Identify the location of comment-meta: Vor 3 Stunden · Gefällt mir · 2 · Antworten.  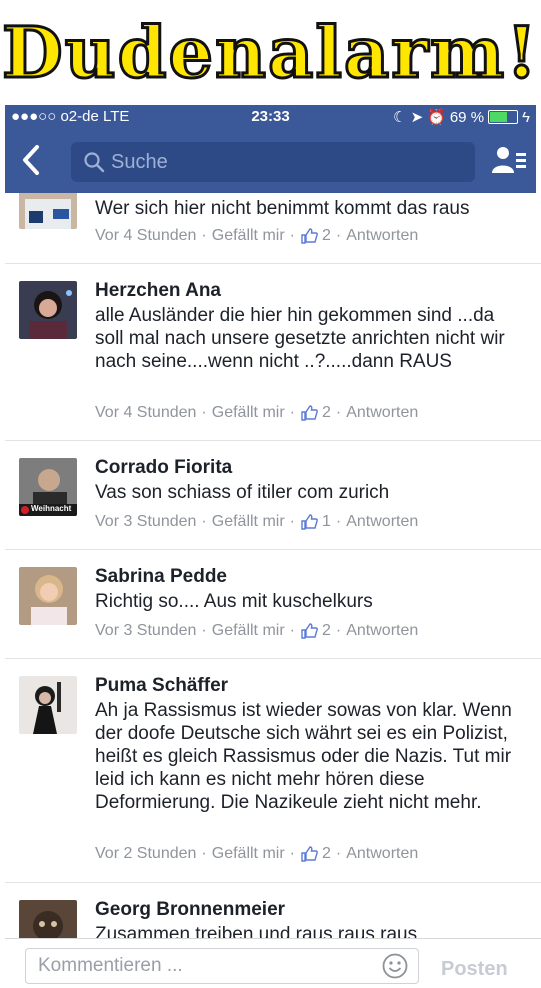
(257, 631).